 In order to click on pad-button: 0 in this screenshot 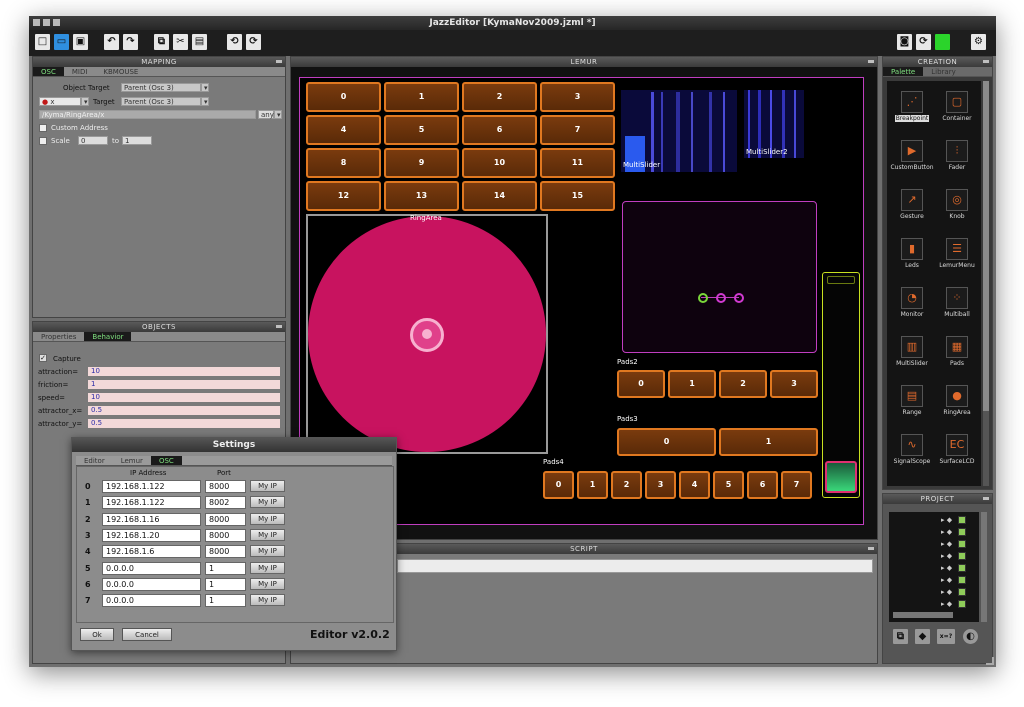, I will do `click(558, 485)`.